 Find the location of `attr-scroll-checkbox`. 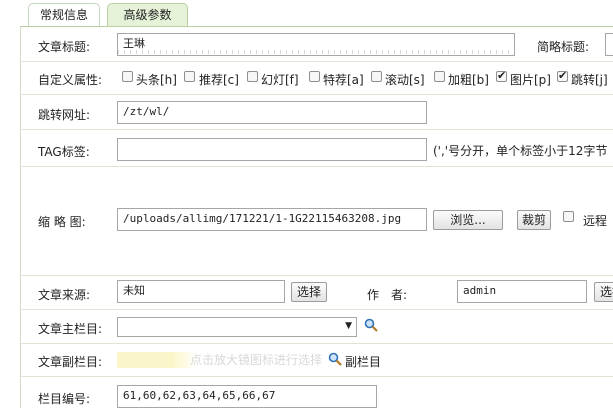

attr-scroll-checkbox is located at coordinates (376, 76).